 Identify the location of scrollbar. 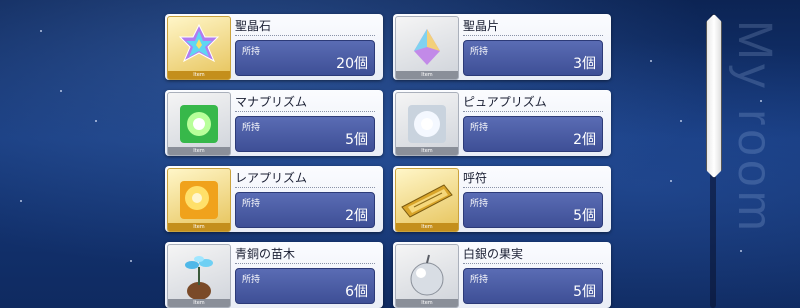
(713, 161).